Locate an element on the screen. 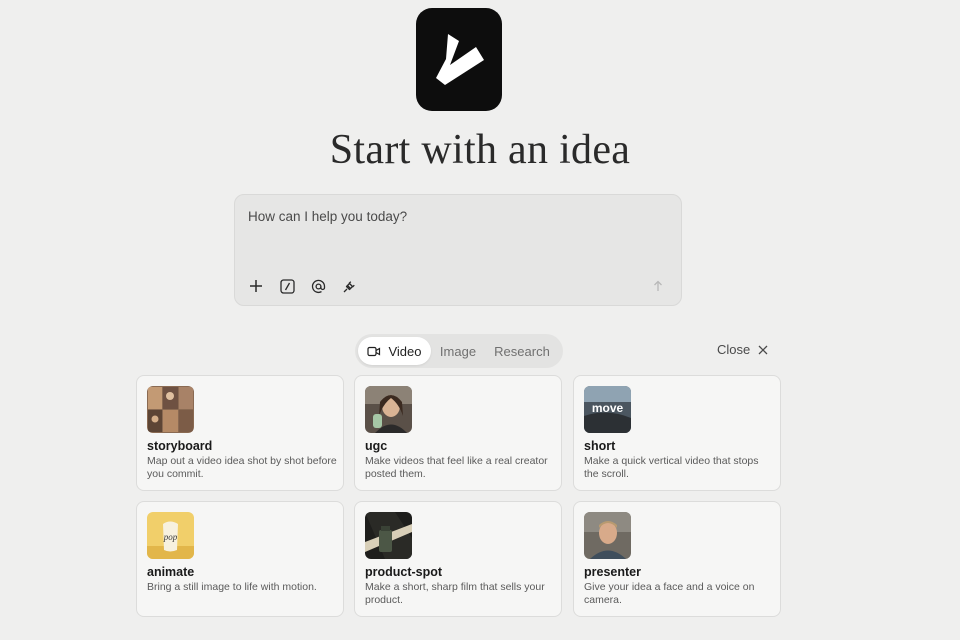 Image resolution: width=960 pixels, height=640 pixels. thumb-text: pop is located at coordinates (170, 537).